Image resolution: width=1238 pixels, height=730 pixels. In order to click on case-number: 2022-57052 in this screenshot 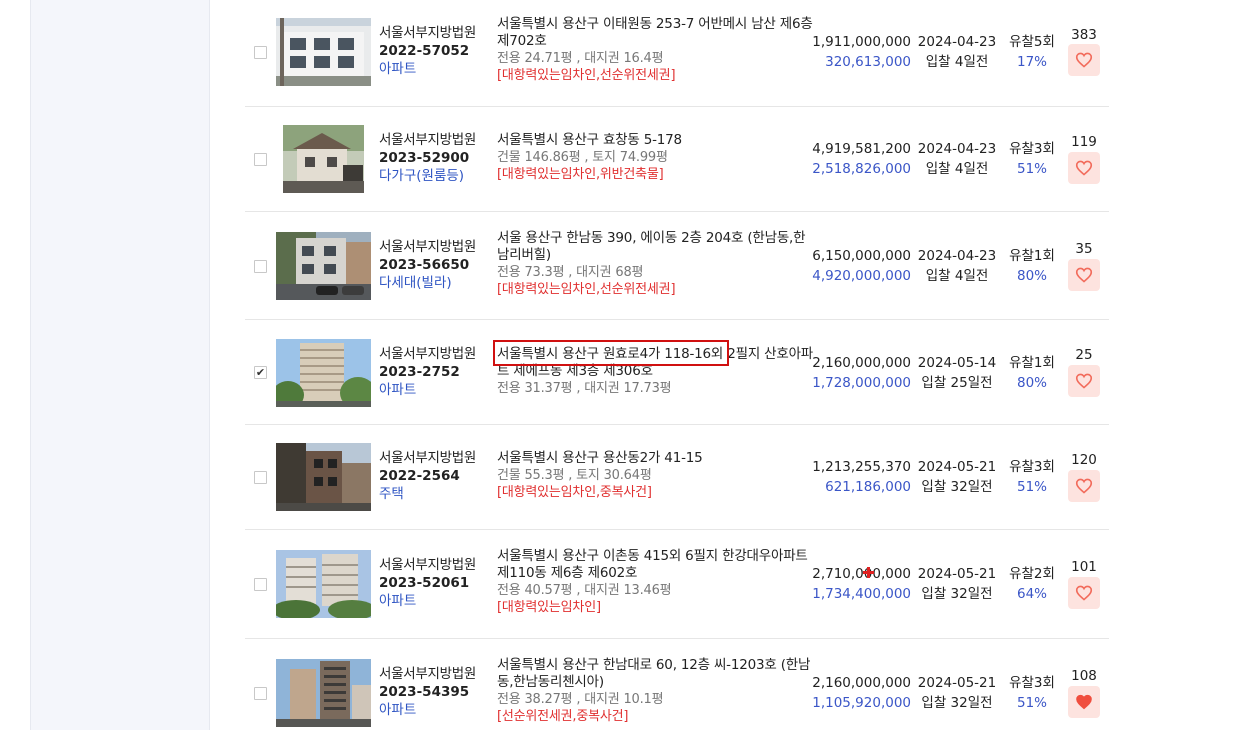, I will do `click(427, 51)`.